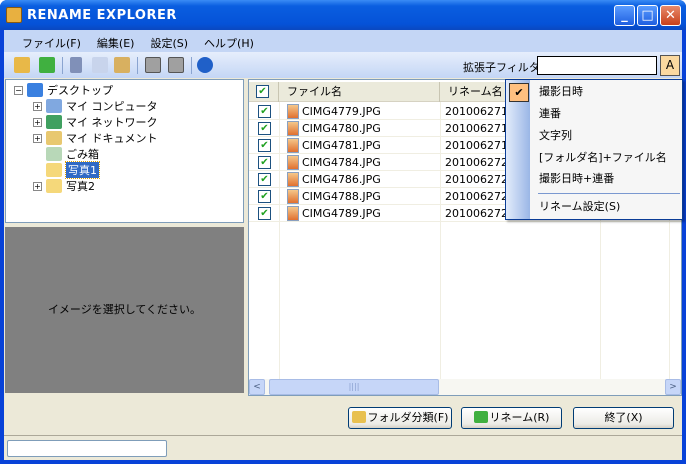 This screenshot has height=464, width=686. Describe the element at coordinates (35, 90) in the screenshot. I see `desktop-icon` at that location.